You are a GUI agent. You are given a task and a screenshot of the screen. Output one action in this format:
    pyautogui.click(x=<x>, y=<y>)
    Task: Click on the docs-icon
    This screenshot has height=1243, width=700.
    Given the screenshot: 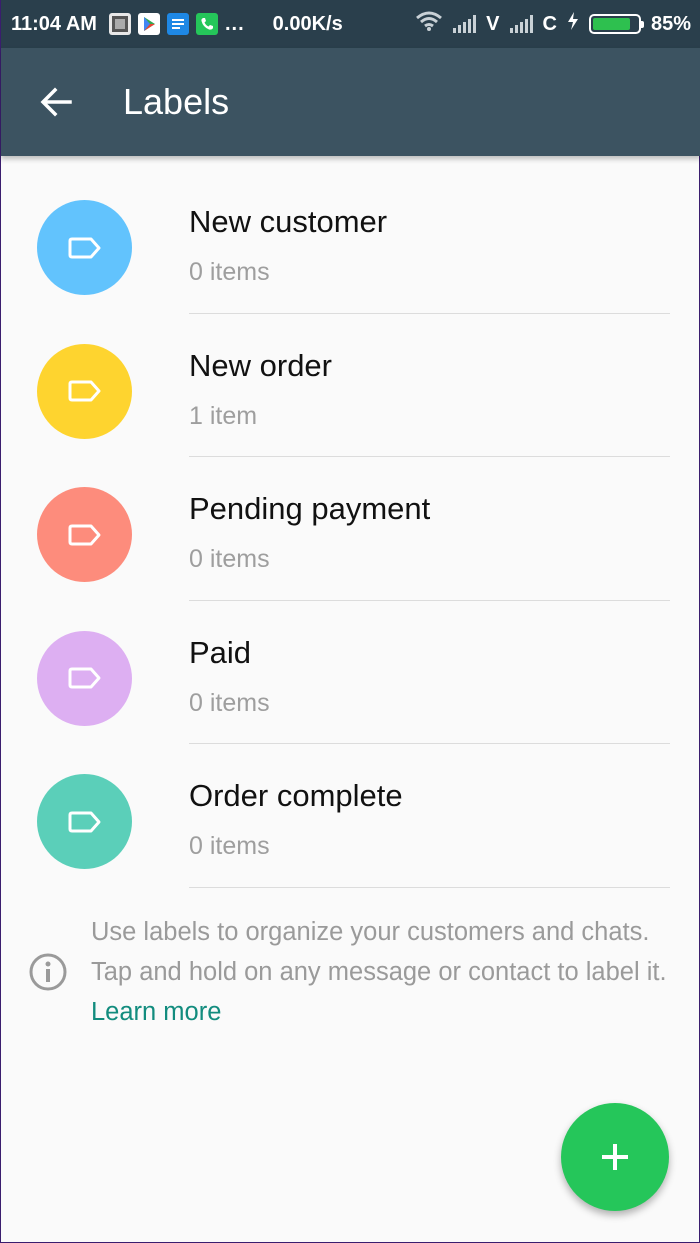 What is the action you would take?
    pyautogui.click(x=177, y=24)
    